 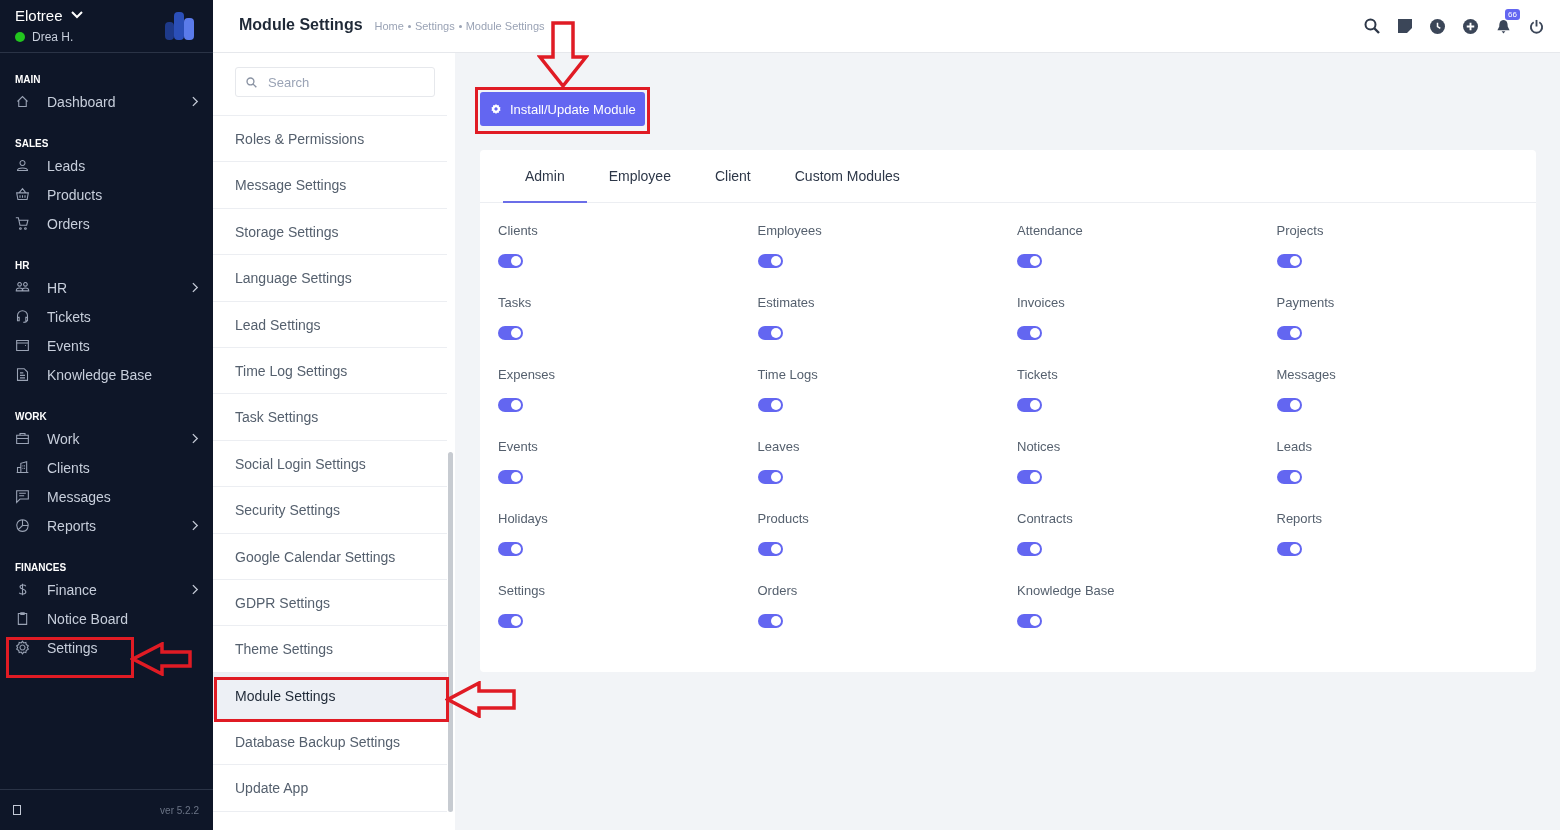 What do you see at coordinates (1503, 26) in the screenshot?
I see `bell-icon` at bounding box center [1503, 26].